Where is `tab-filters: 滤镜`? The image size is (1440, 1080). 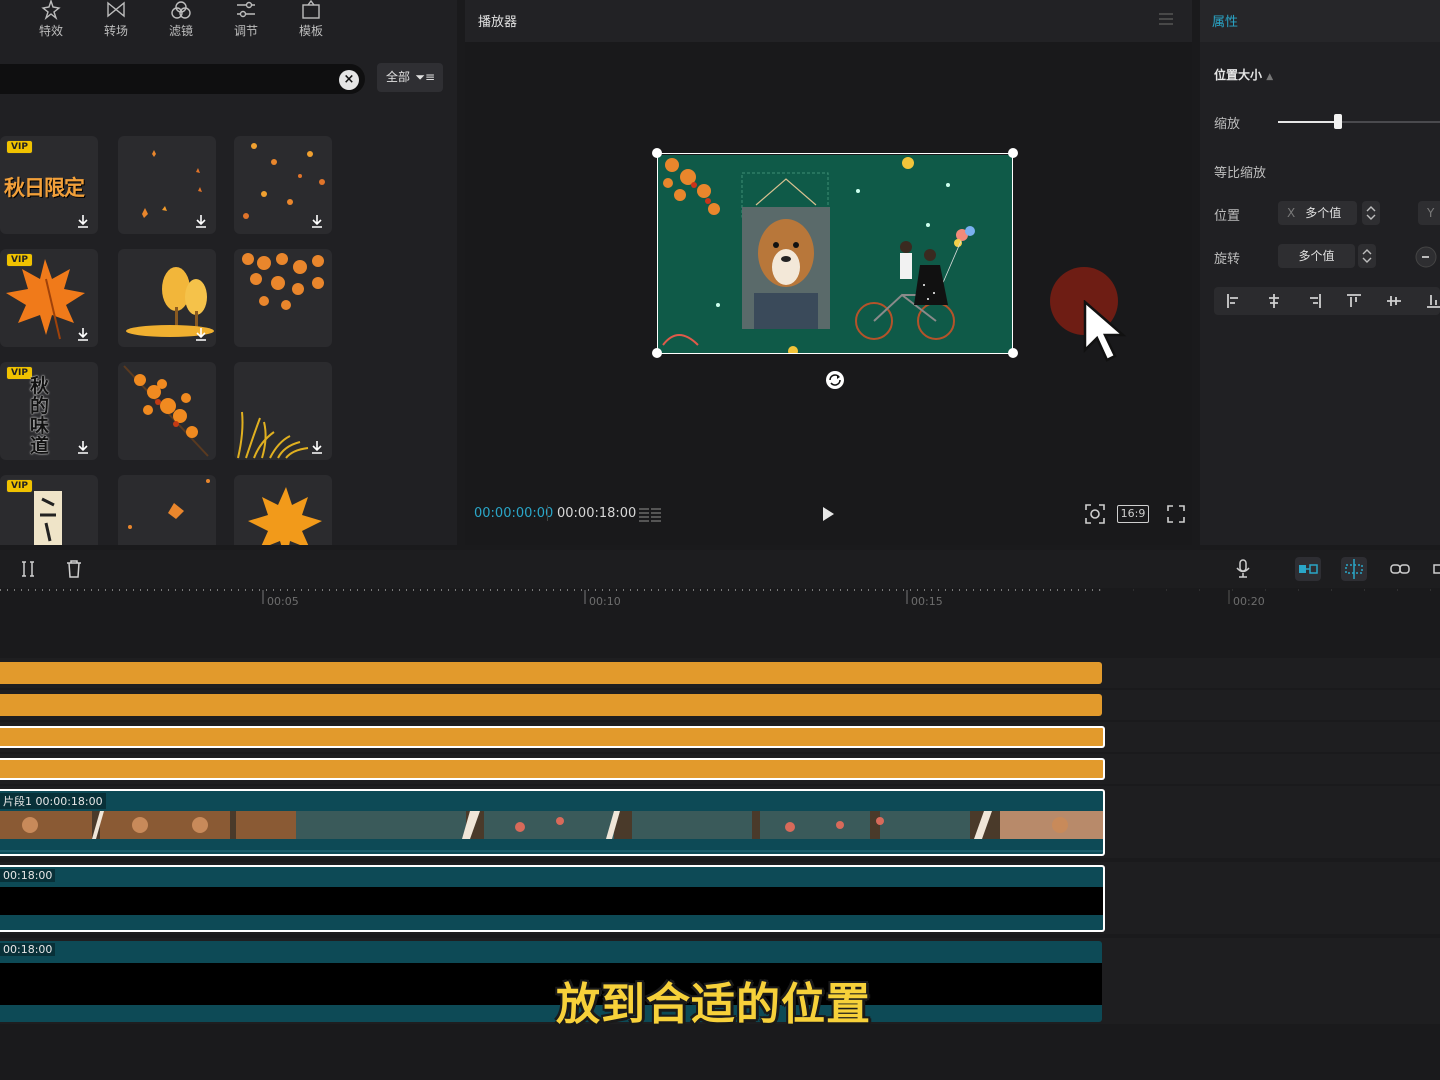
tab-filters: 滤镜 is located at coordinates (181, 22).